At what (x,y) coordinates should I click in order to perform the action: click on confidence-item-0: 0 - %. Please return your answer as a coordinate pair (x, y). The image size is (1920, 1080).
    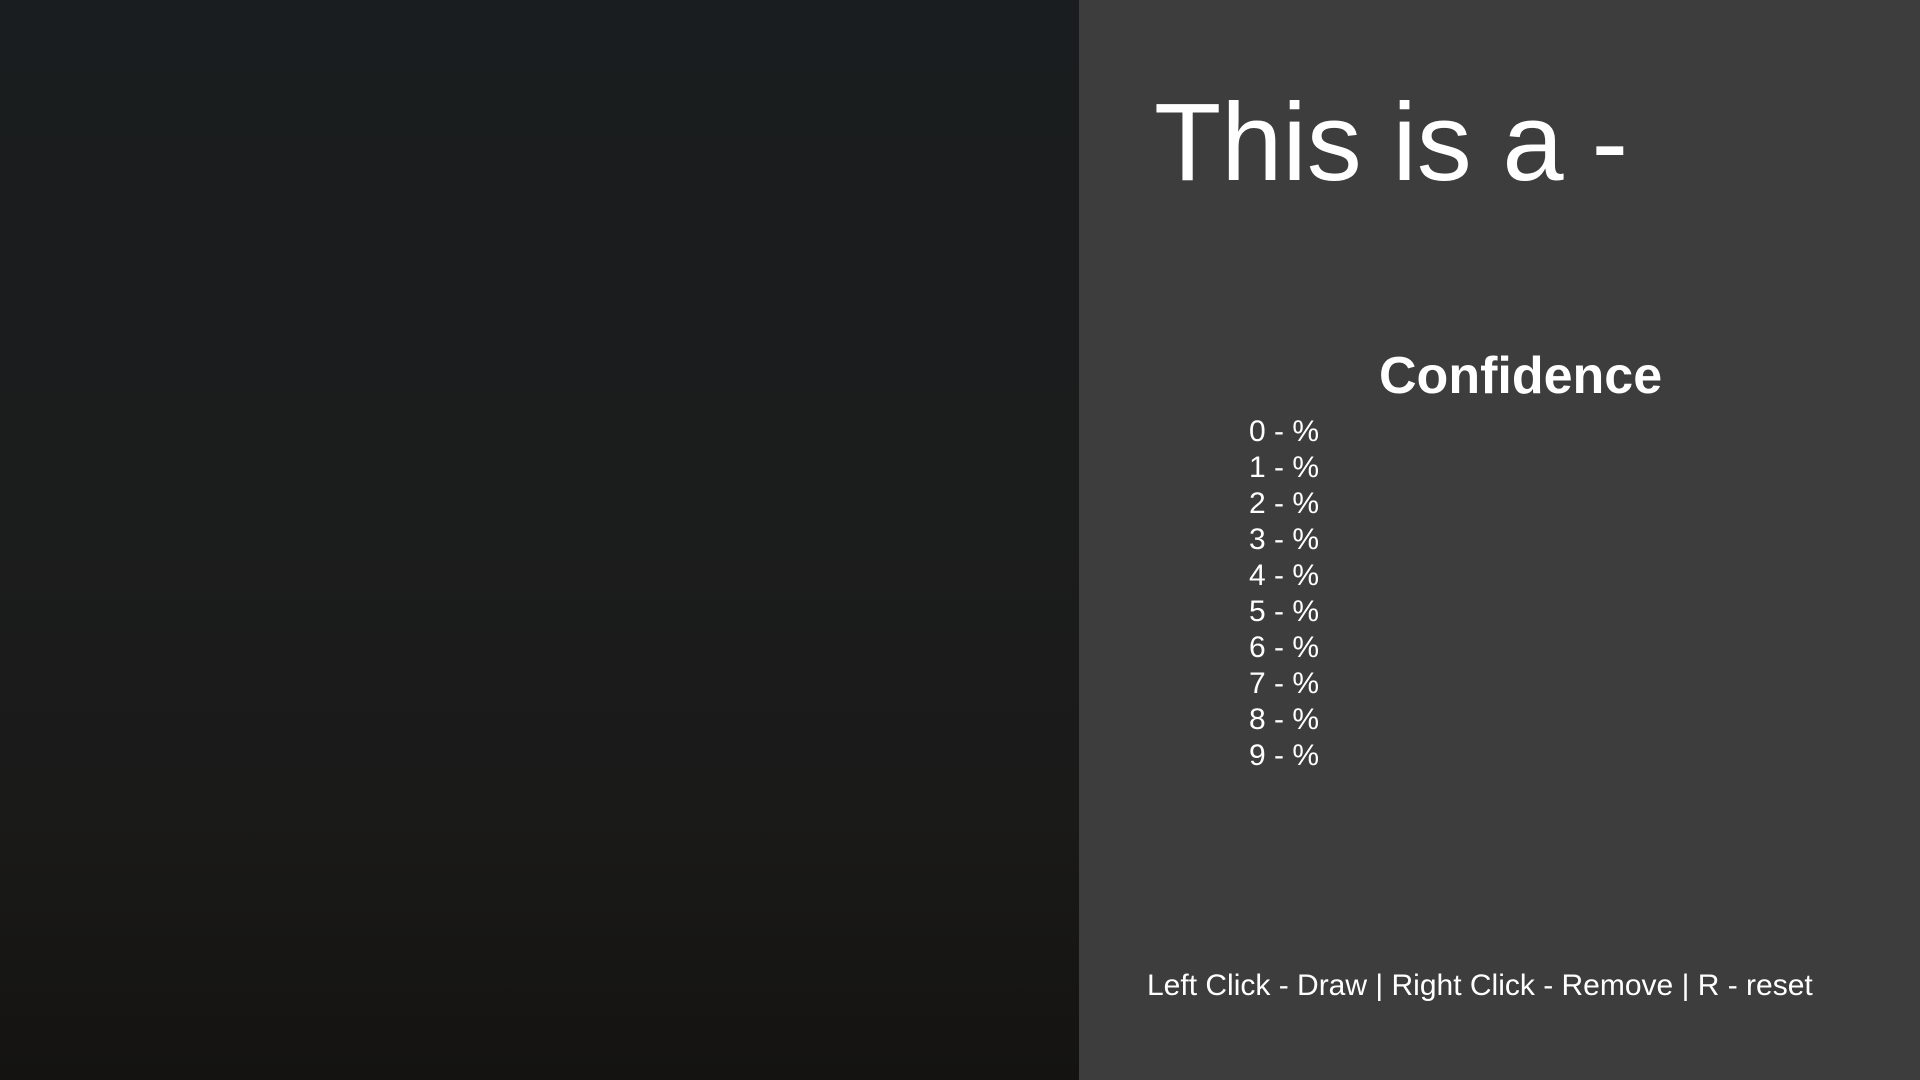
    Looking at the image, I should click on (1284, 431).